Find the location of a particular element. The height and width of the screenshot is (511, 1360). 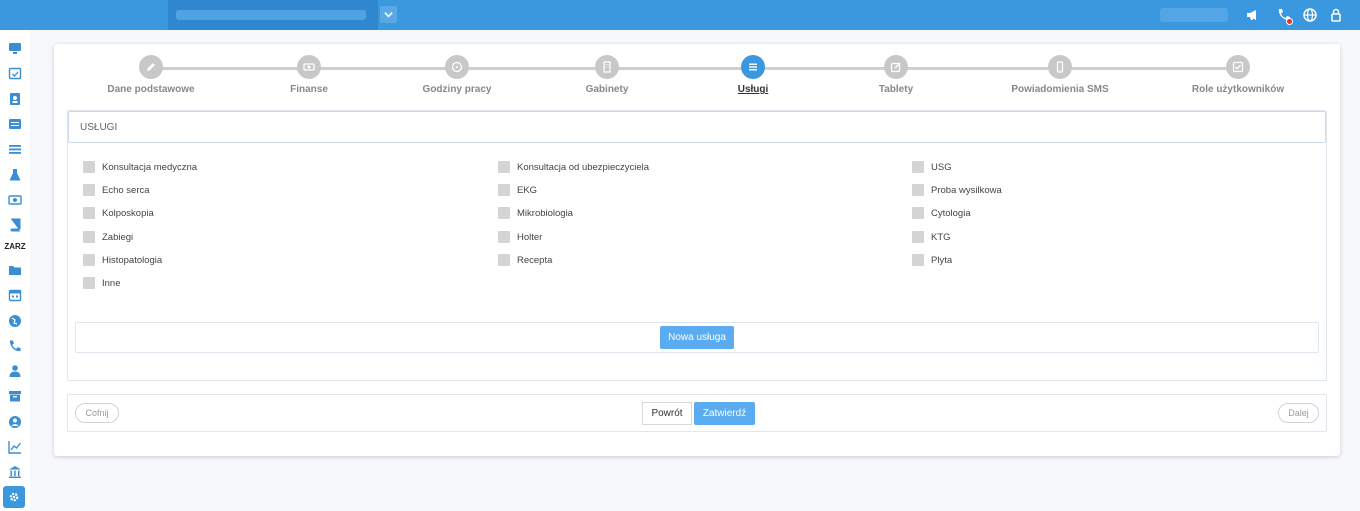

step-powiadomienia-sms is located at coordinates (1060, 67).